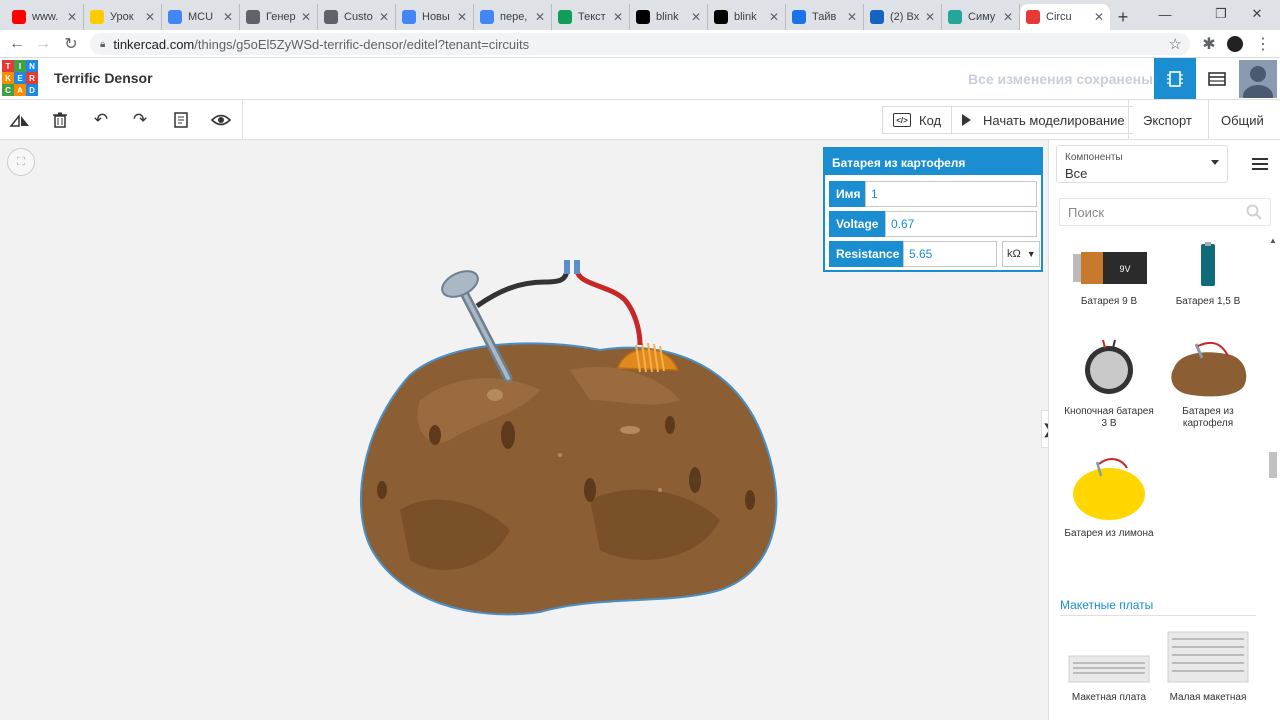 The width and height of the screenshot is (1280, 720). I want to click on new-tab-button: +, so click(1123, 17).